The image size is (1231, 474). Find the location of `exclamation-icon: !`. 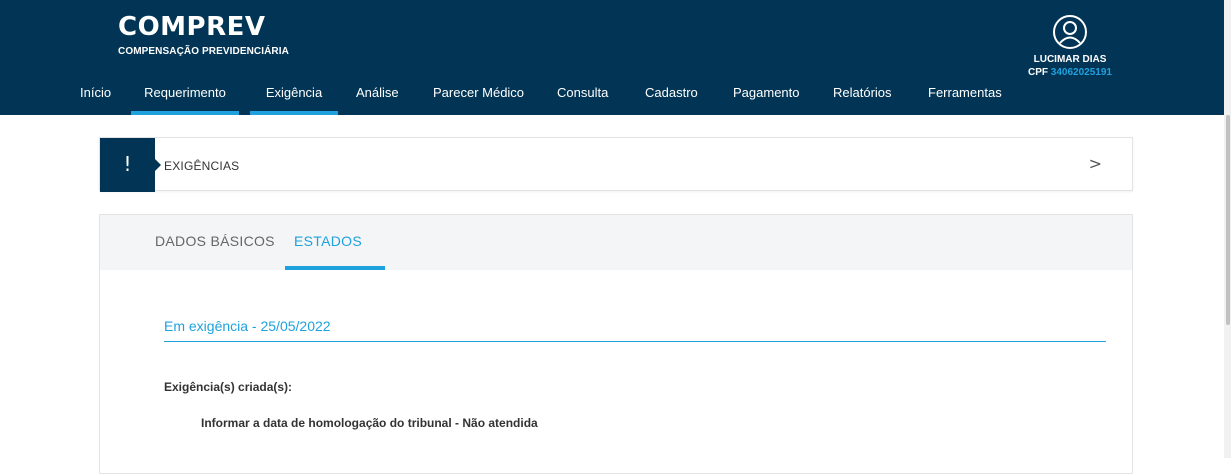

exclamation-icon: ! is located at coordinates (130, 165).